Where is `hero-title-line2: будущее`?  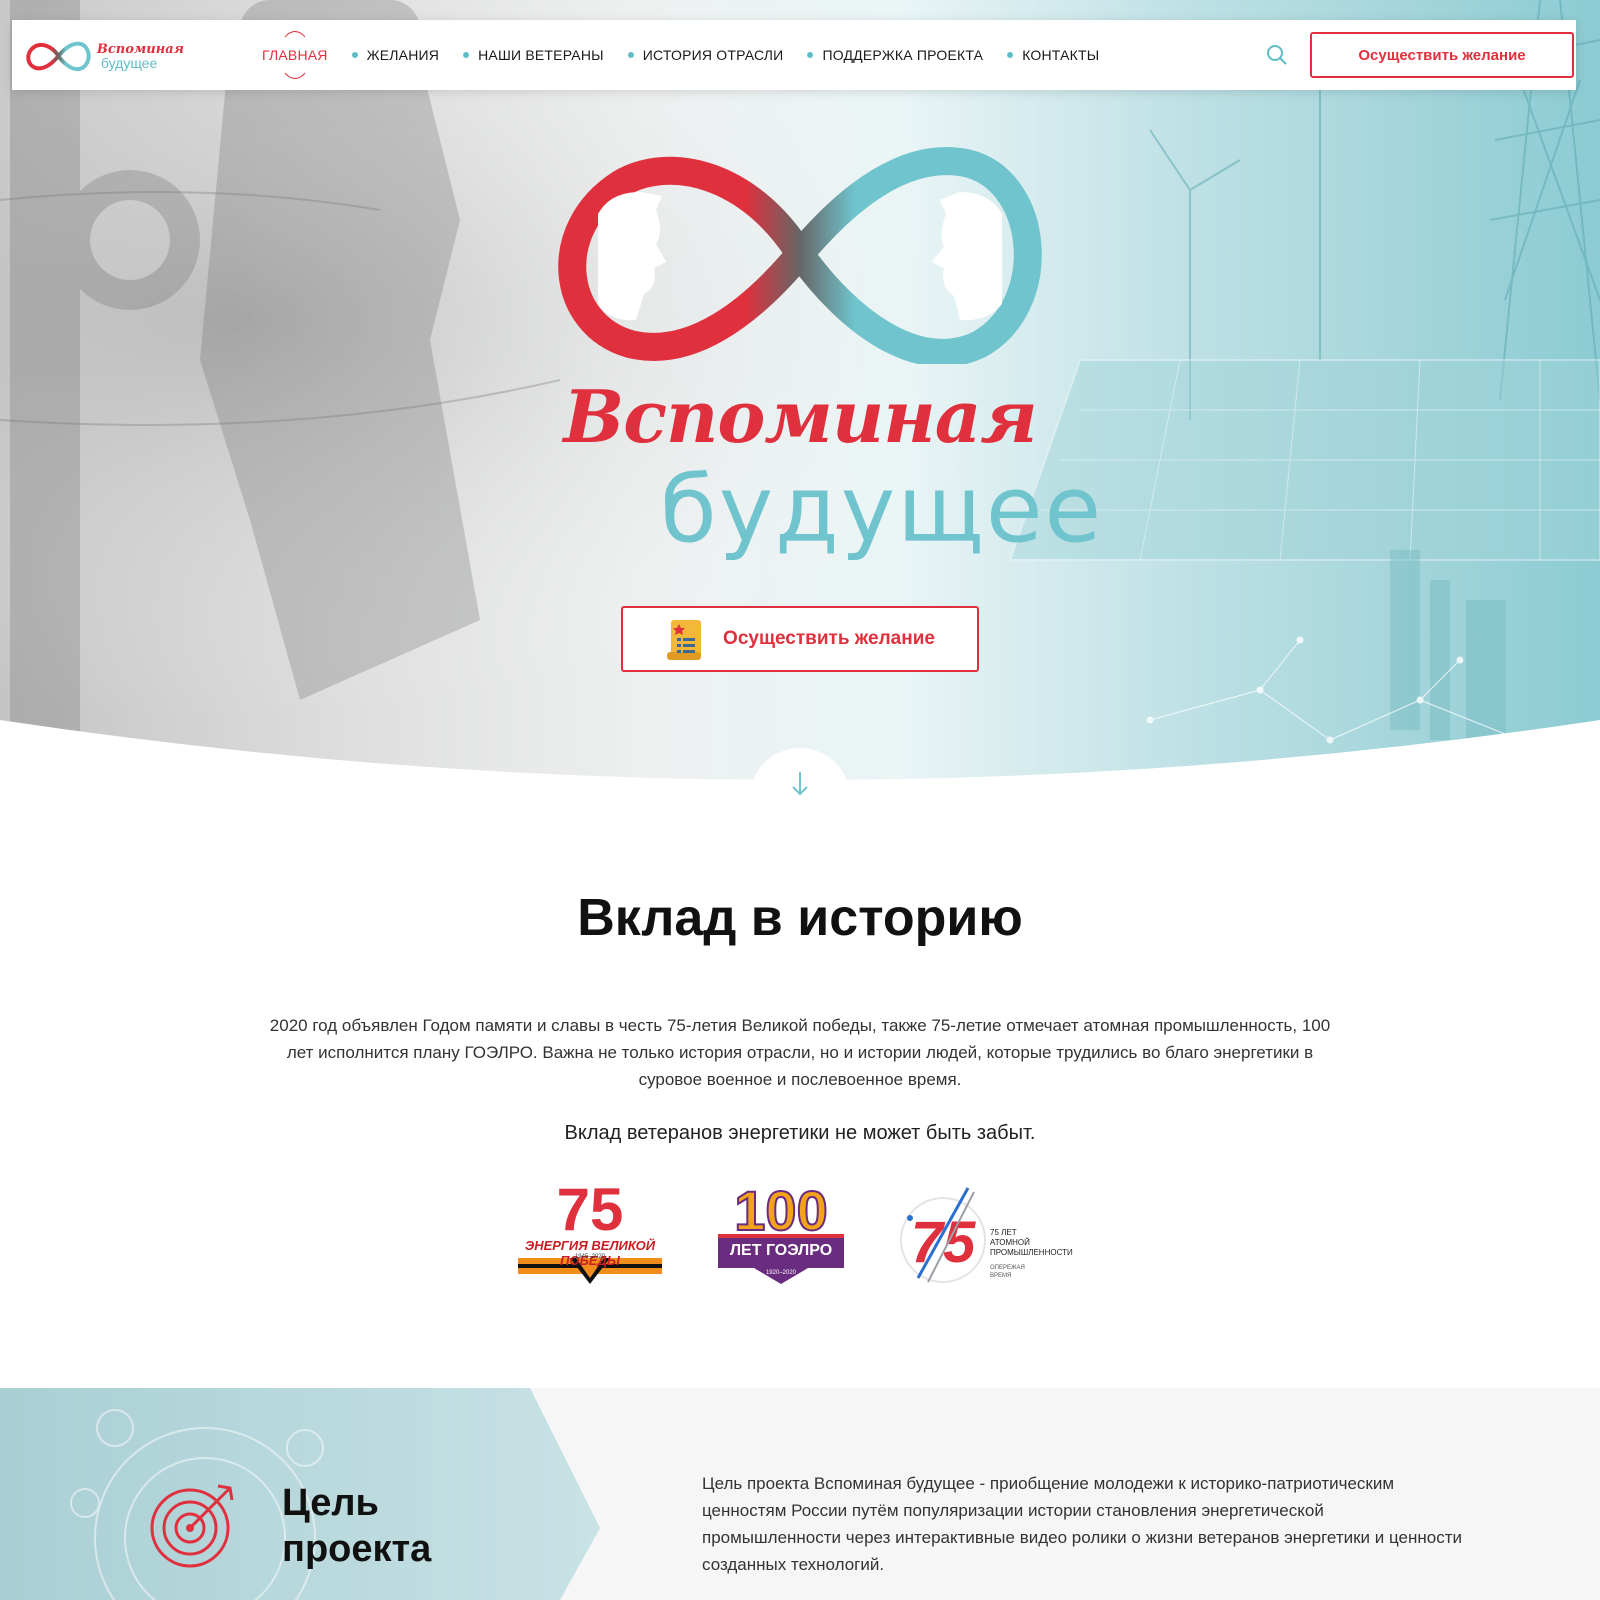 hero-title-line2: будущее is located at coordinates (882, 509).